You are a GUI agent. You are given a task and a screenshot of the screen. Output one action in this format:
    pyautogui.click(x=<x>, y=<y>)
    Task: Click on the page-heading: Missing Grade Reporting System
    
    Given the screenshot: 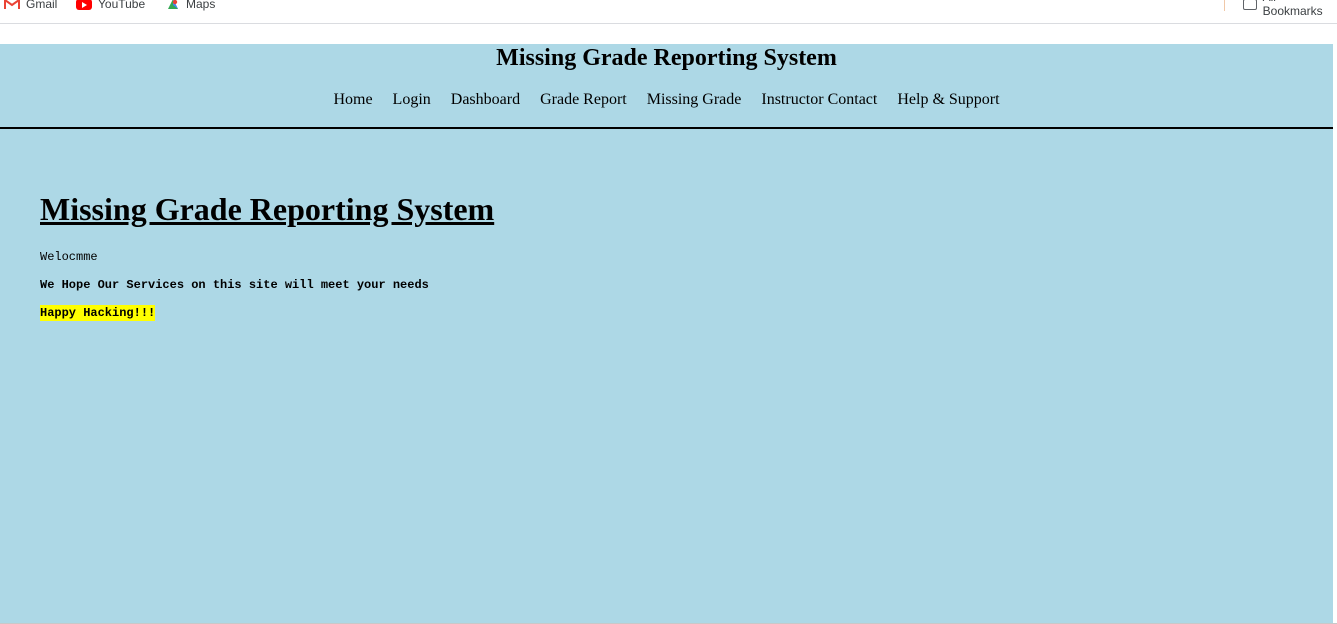 What is the action you would take?
    pyautogui.click(x=267, y=209)
    